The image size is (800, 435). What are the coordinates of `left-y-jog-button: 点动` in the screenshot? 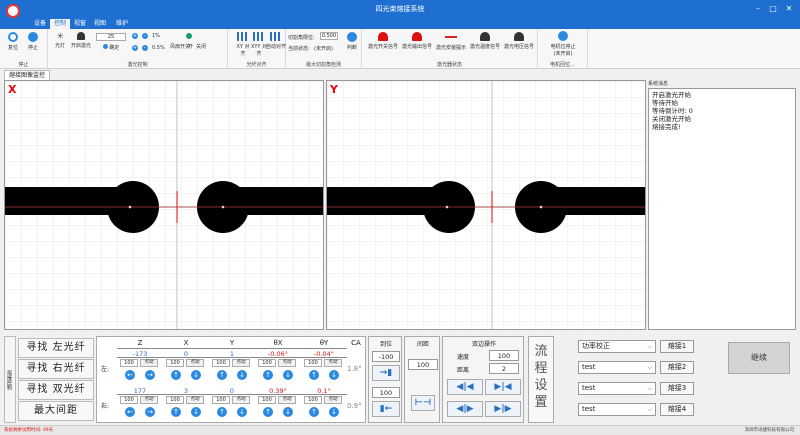 It's located at (241, 363).